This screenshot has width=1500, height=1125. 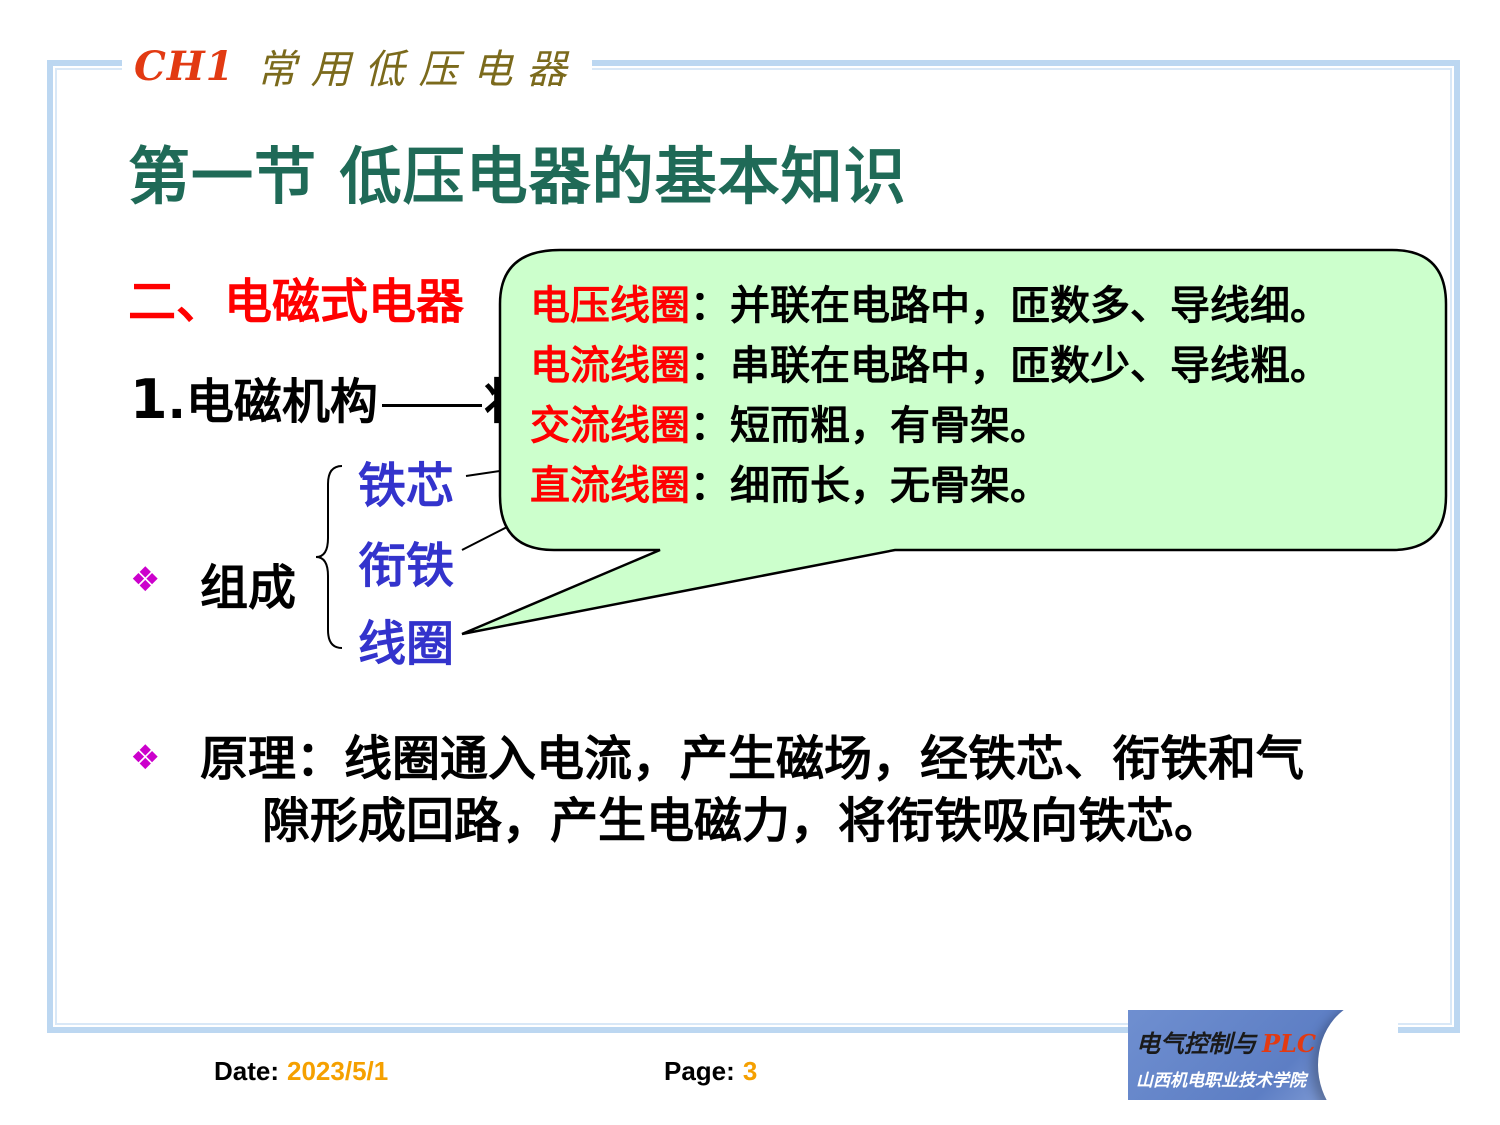 I want to click on callout-line-current-coil: 电流线圈：串联在电路中，匝数少、导线粗。, so click(x=930, y=366).